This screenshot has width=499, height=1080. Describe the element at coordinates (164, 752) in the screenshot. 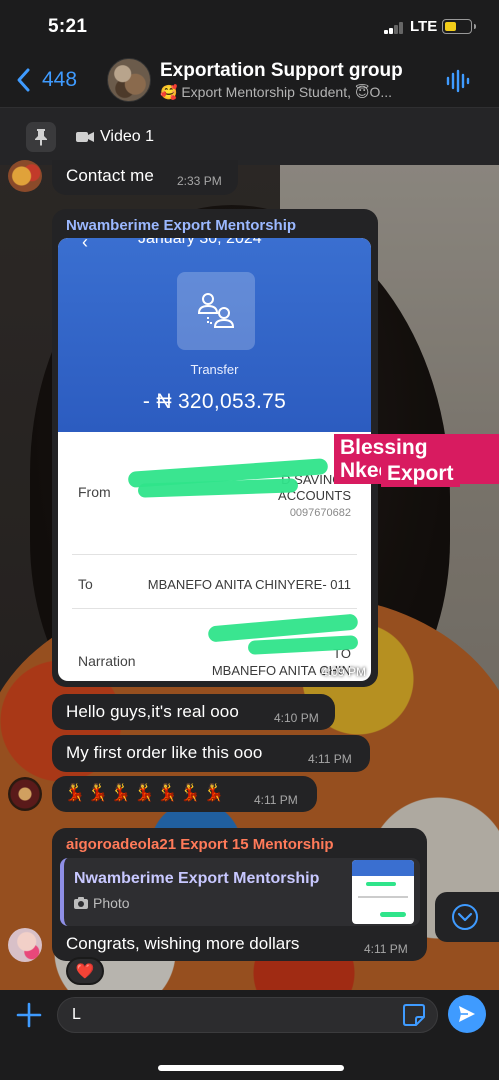

I see `message-text: My first order like this ooo` at that location.